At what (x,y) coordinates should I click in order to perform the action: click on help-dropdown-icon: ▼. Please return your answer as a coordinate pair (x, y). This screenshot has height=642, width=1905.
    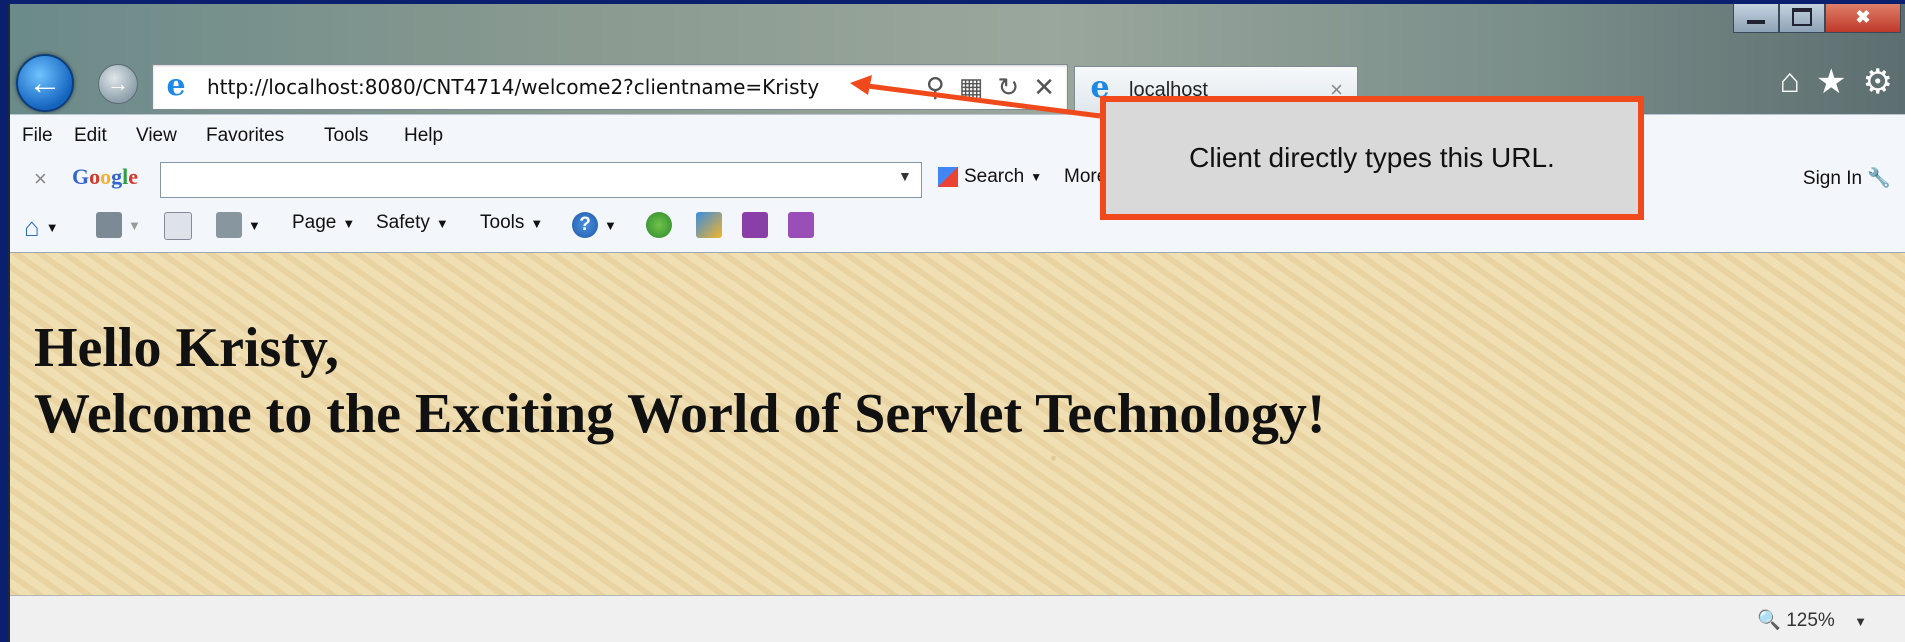
    Looking at the image, I should click on (610, 225).